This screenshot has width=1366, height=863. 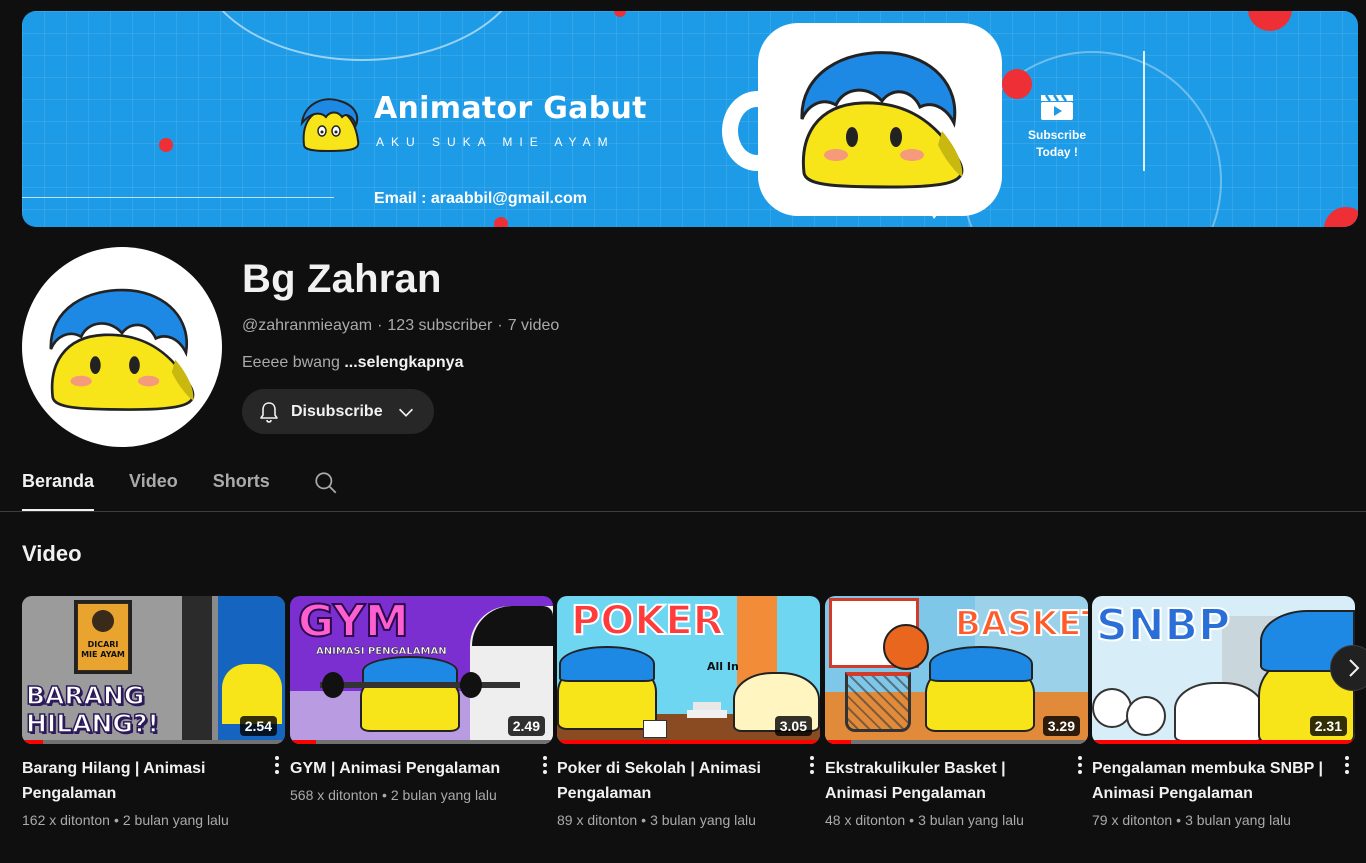 What do you see at coordinates (353, 622) in the screenshot?
I see `thumb-title-text: GYM` at bounding box center [353, 622].